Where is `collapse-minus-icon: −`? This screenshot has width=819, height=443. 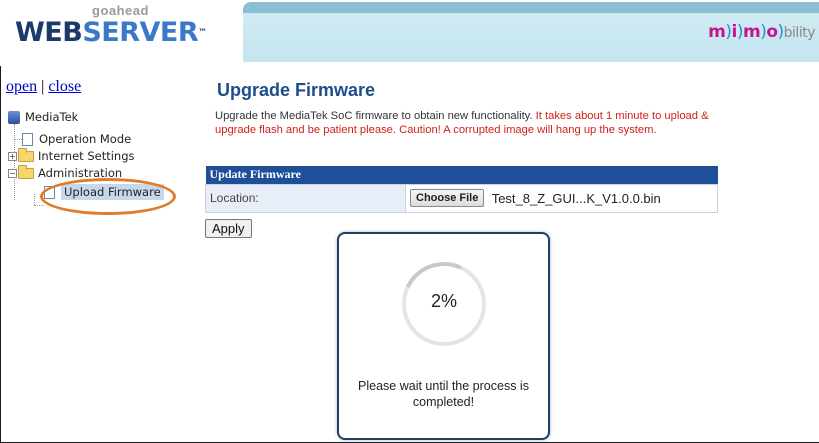 collapse-minus-icon: − is located at coordinates (12, 173).